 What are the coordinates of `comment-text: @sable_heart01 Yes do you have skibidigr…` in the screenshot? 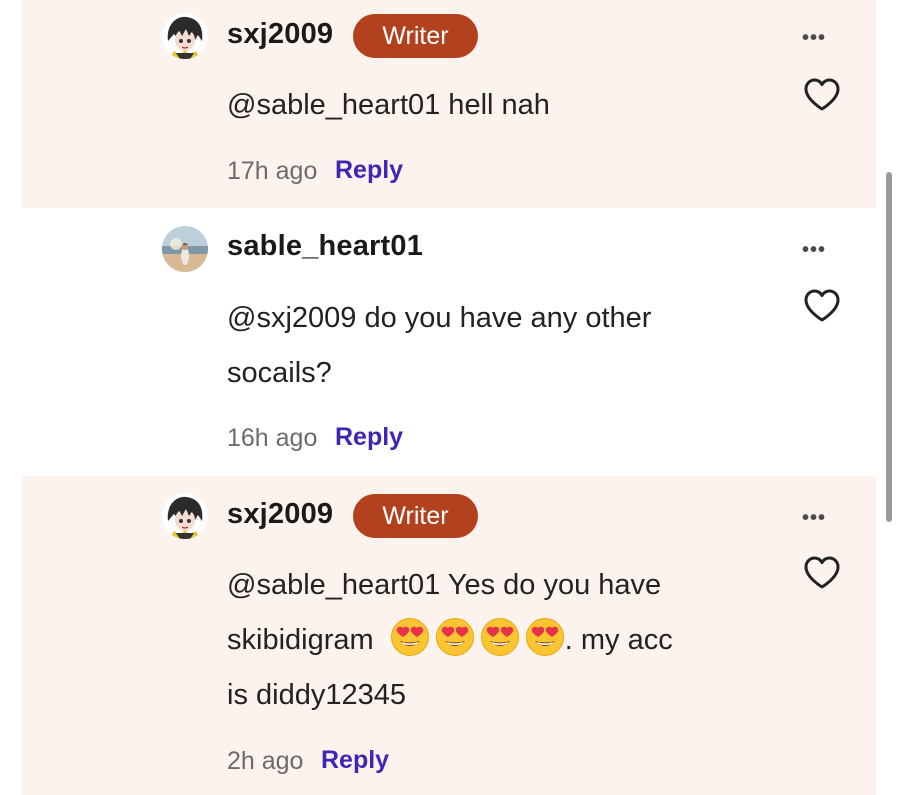 It's located at (487, 640).